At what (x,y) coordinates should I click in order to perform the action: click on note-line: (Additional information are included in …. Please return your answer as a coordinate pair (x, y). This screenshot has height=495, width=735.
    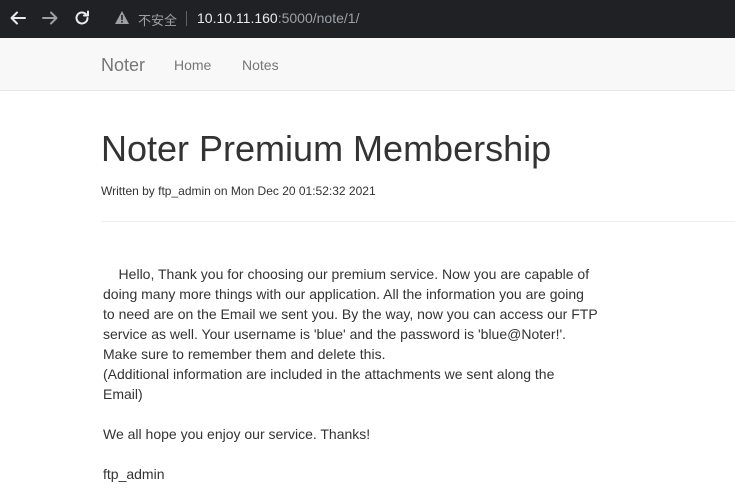
    Looking at the image, I should click on (329, 374).